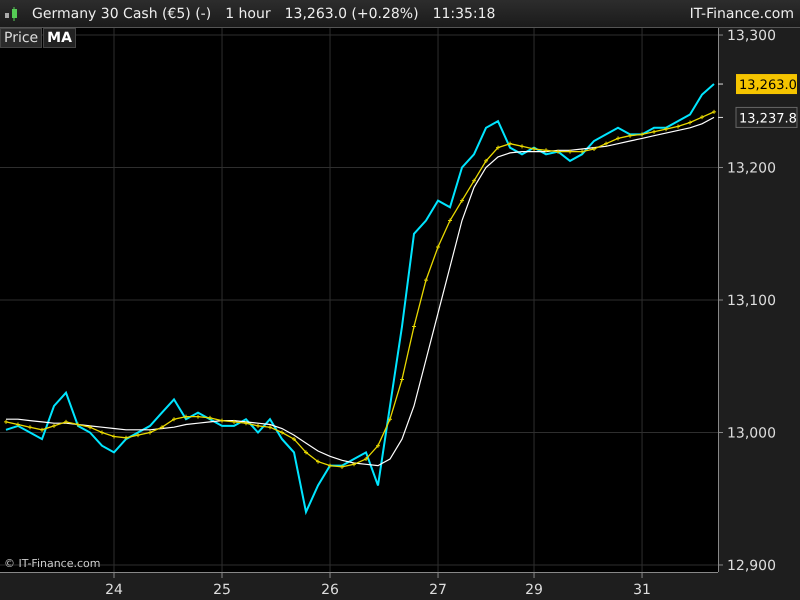 The width and height of the screenshot is (800, 600). Describe the element at coordinates (642, 590) in the screenshot. I see `axis-label: 31` at that location.